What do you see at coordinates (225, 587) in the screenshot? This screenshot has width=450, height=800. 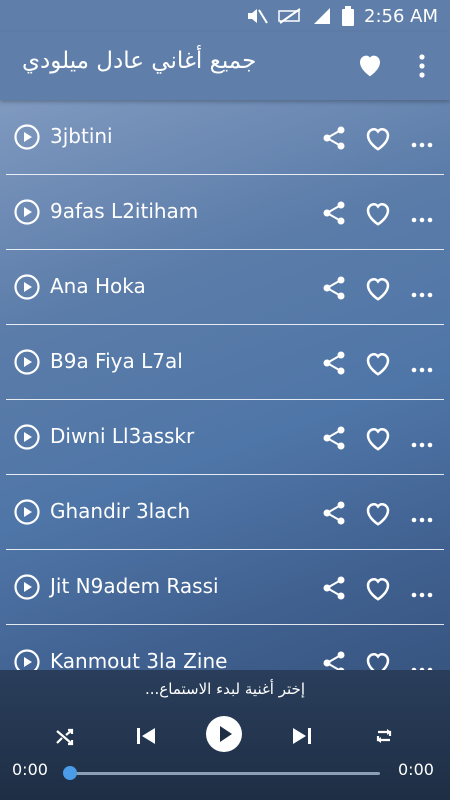 I see `song-row: Jit N9adem Rassi` at bounding box center [225, 587].